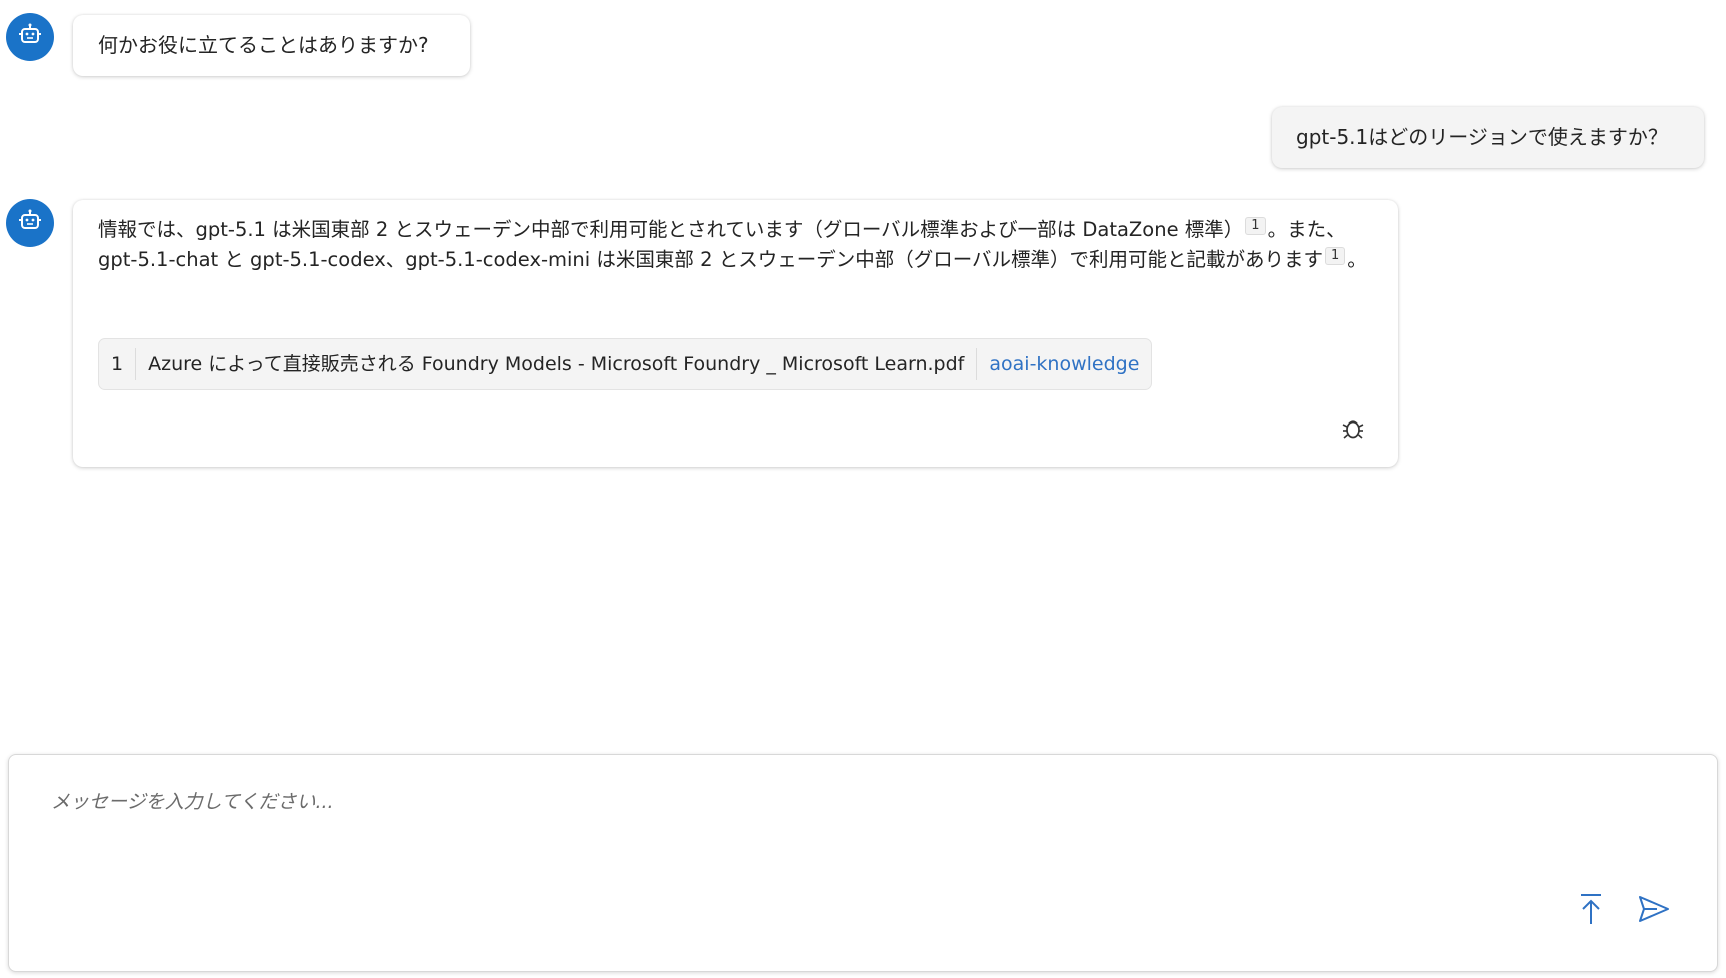 The image size is (1726, 978). I want to click on citation-number: 1, so click(118, 364).